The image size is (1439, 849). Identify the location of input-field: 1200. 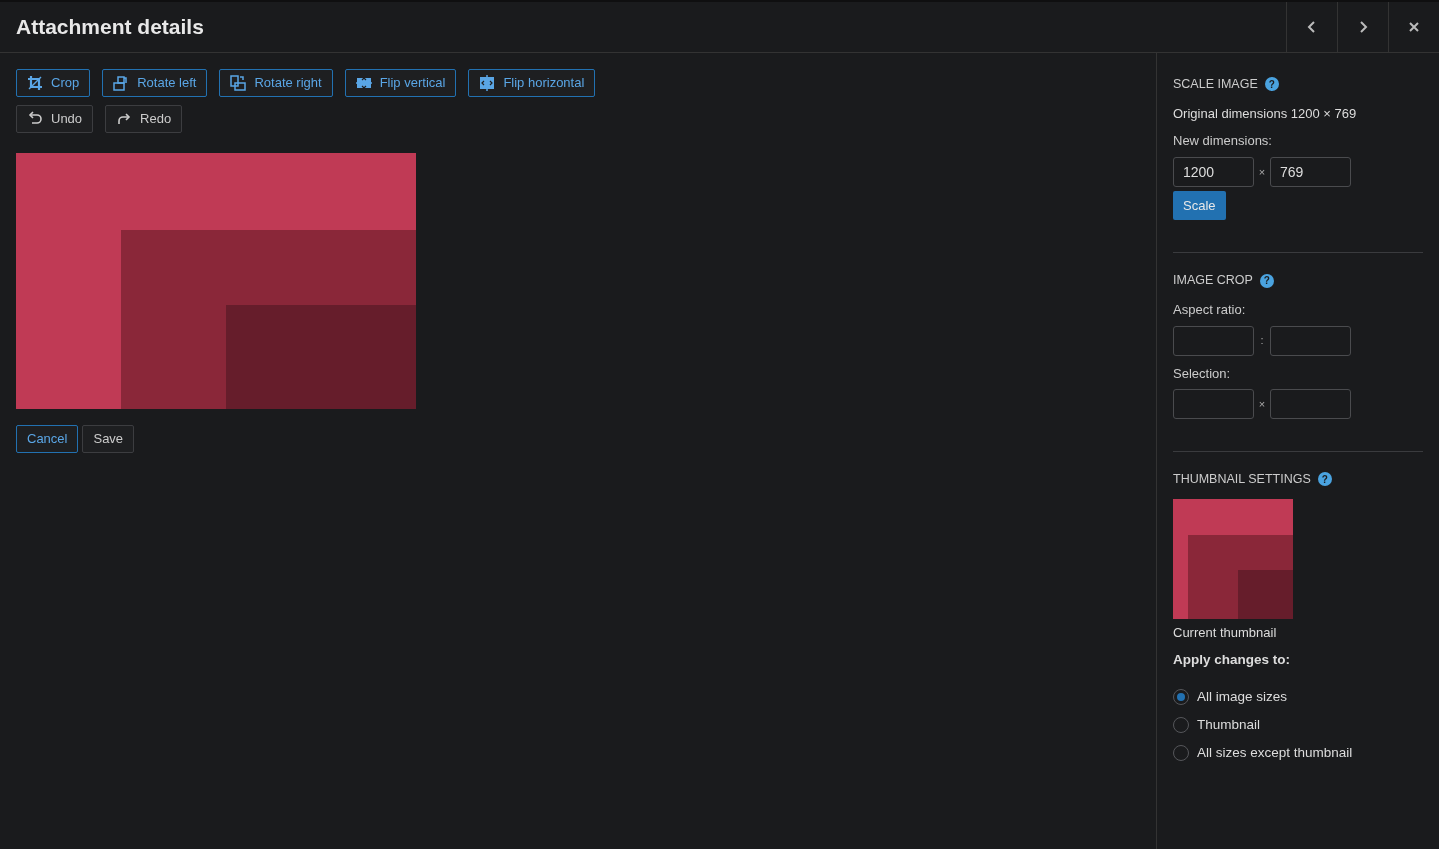
(1213, 171).